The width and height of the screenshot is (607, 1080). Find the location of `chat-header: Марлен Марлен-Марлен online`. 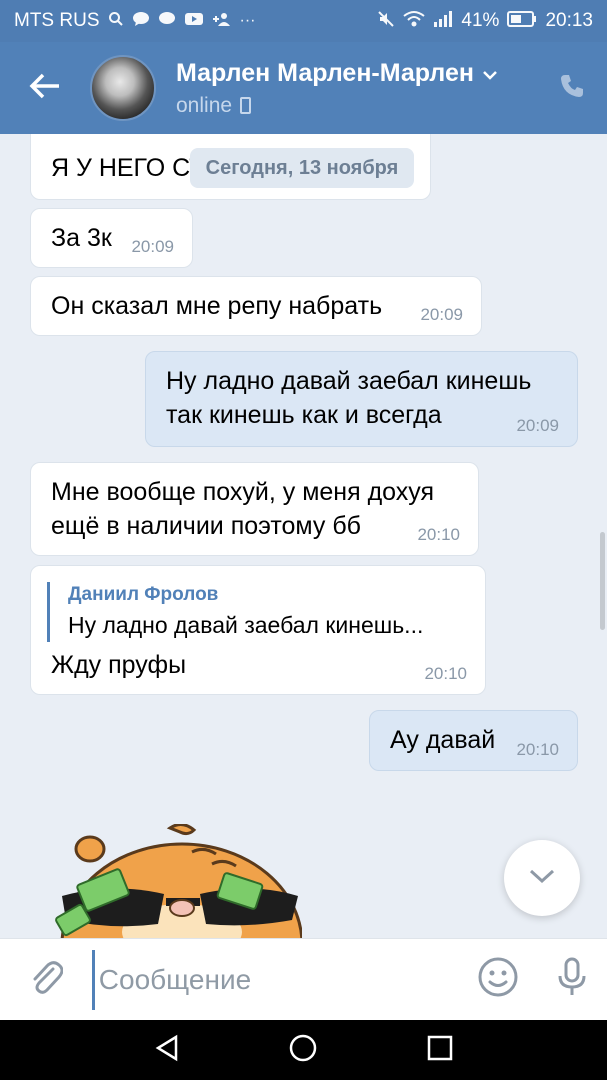

chat-header: Марлен Марлен-Марлен online is located at coordinates (303, 88).